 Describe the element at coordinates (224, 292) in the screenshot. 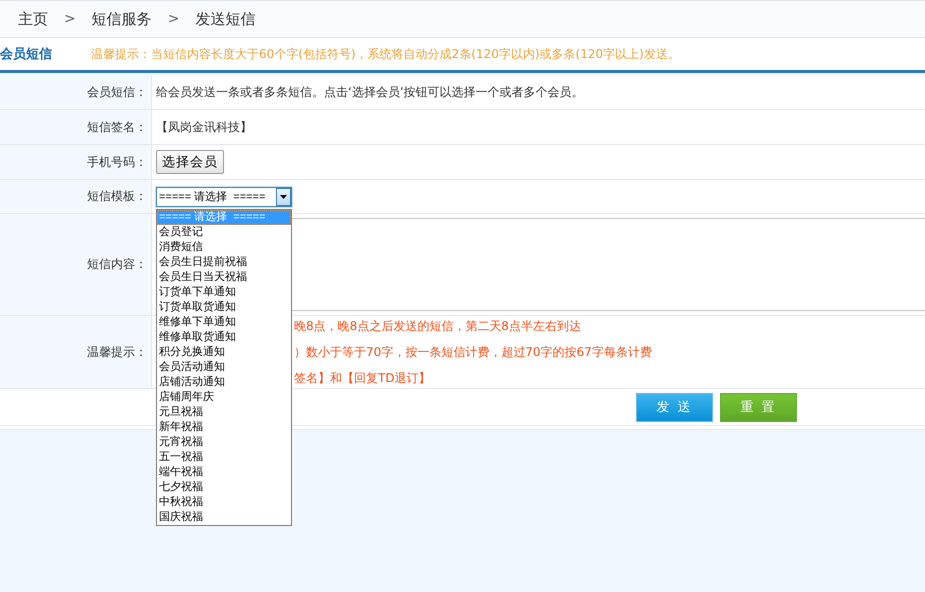

I see `dropdown-option: 订货单下单通知` at that location.